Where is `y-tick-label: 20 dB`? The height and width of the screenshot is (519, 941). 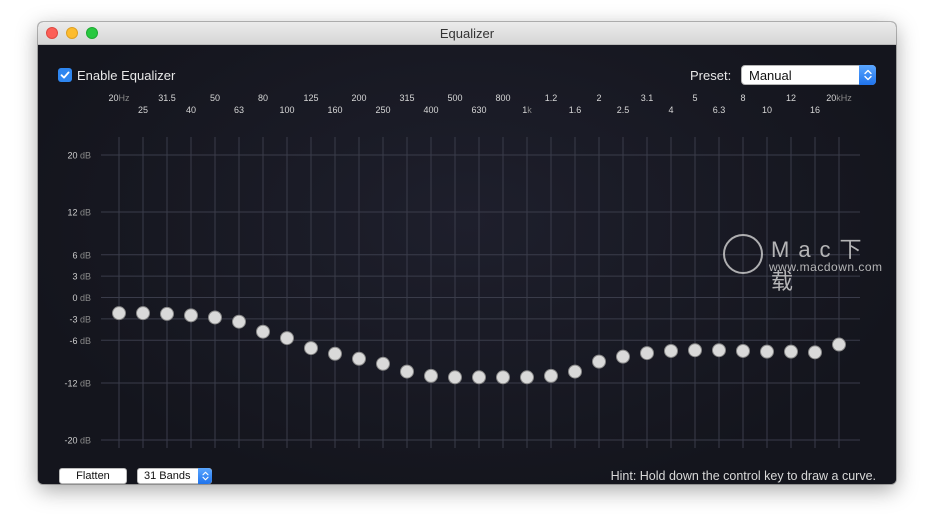 y-tick-label: 20 dB is located at coordinates (79, 156).